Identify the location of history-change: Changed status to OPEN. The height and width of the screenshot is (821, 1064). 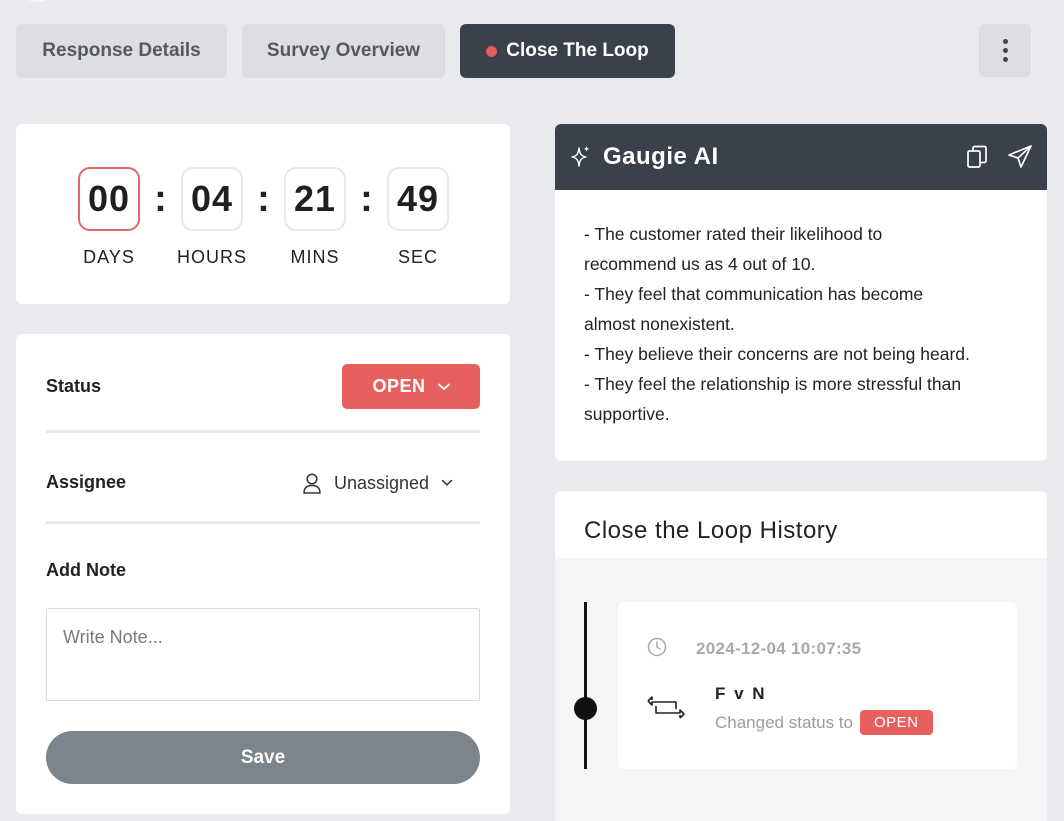
(824, 722).